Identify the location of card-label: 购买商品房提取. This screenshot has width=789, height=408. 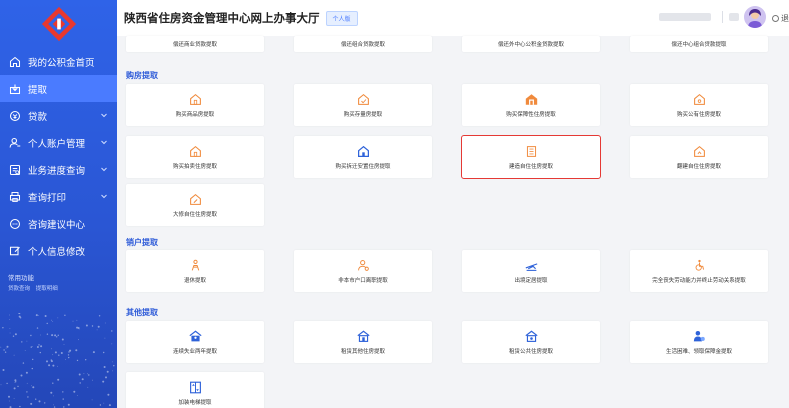
(195, 115).